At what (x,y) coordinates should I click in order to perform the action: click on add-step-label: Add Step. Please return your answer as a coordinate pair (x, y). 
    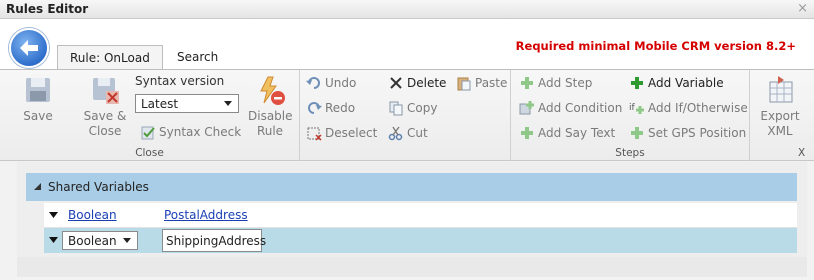
    Looking at the image, I should click on (565, 83).